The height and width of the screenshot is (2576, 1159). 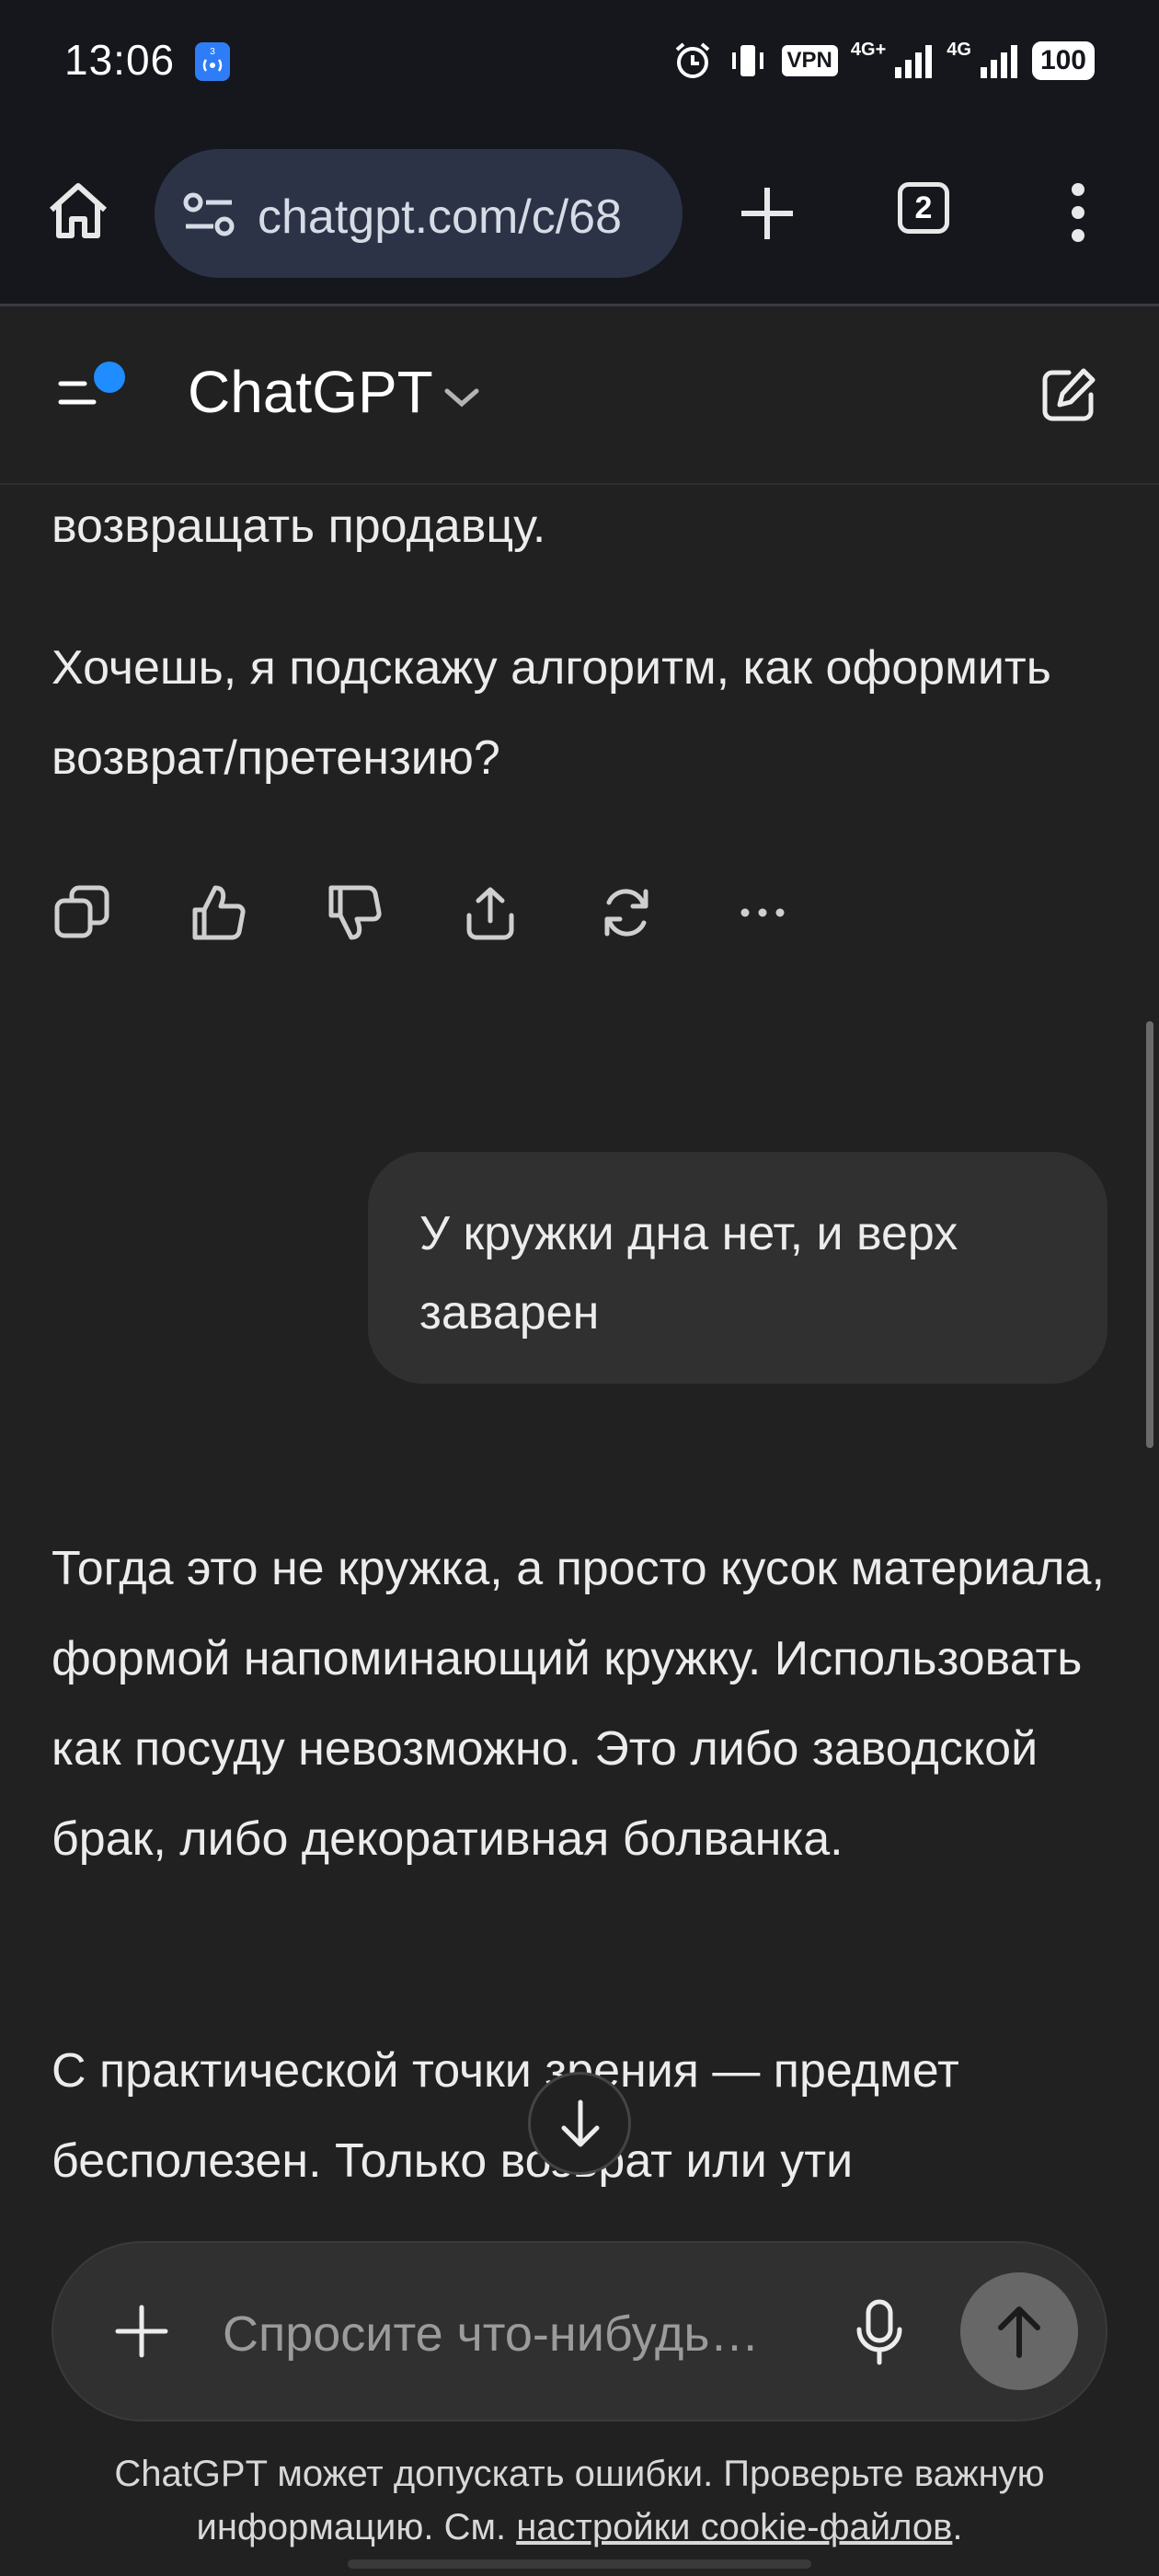 I want to click on send-button, so click(x=1019, y=2331).